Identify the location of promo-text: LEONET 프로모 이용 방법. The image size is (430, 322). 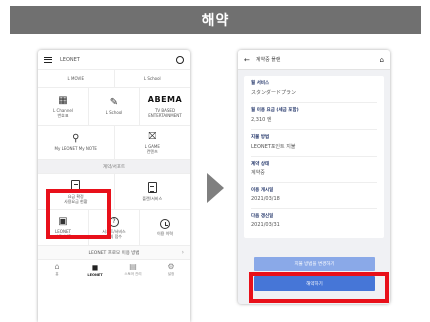
(114, 253).